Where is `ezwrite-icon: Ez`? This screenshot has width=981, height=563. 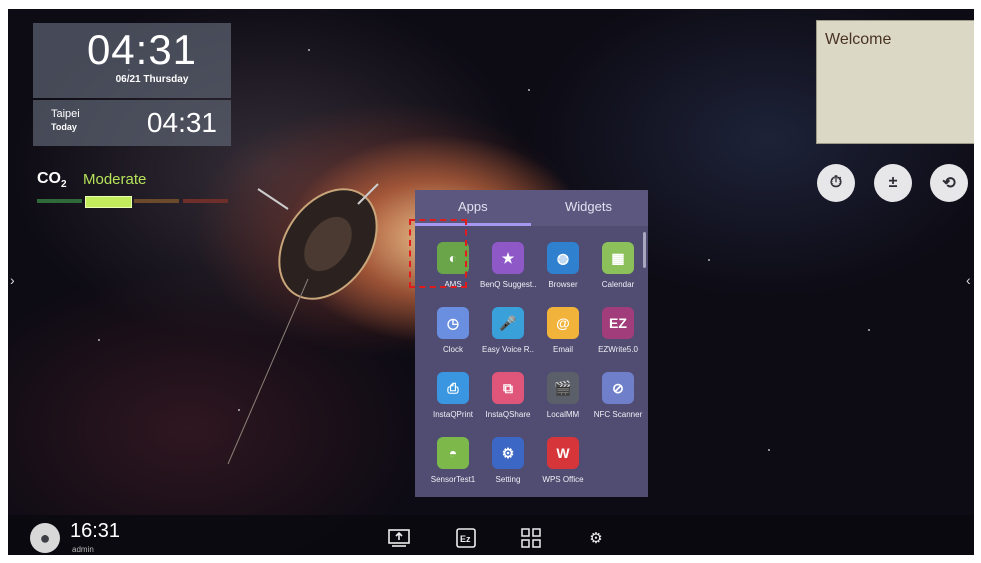
ezwrite-icon: Ez is located at coordinates (466, 538).